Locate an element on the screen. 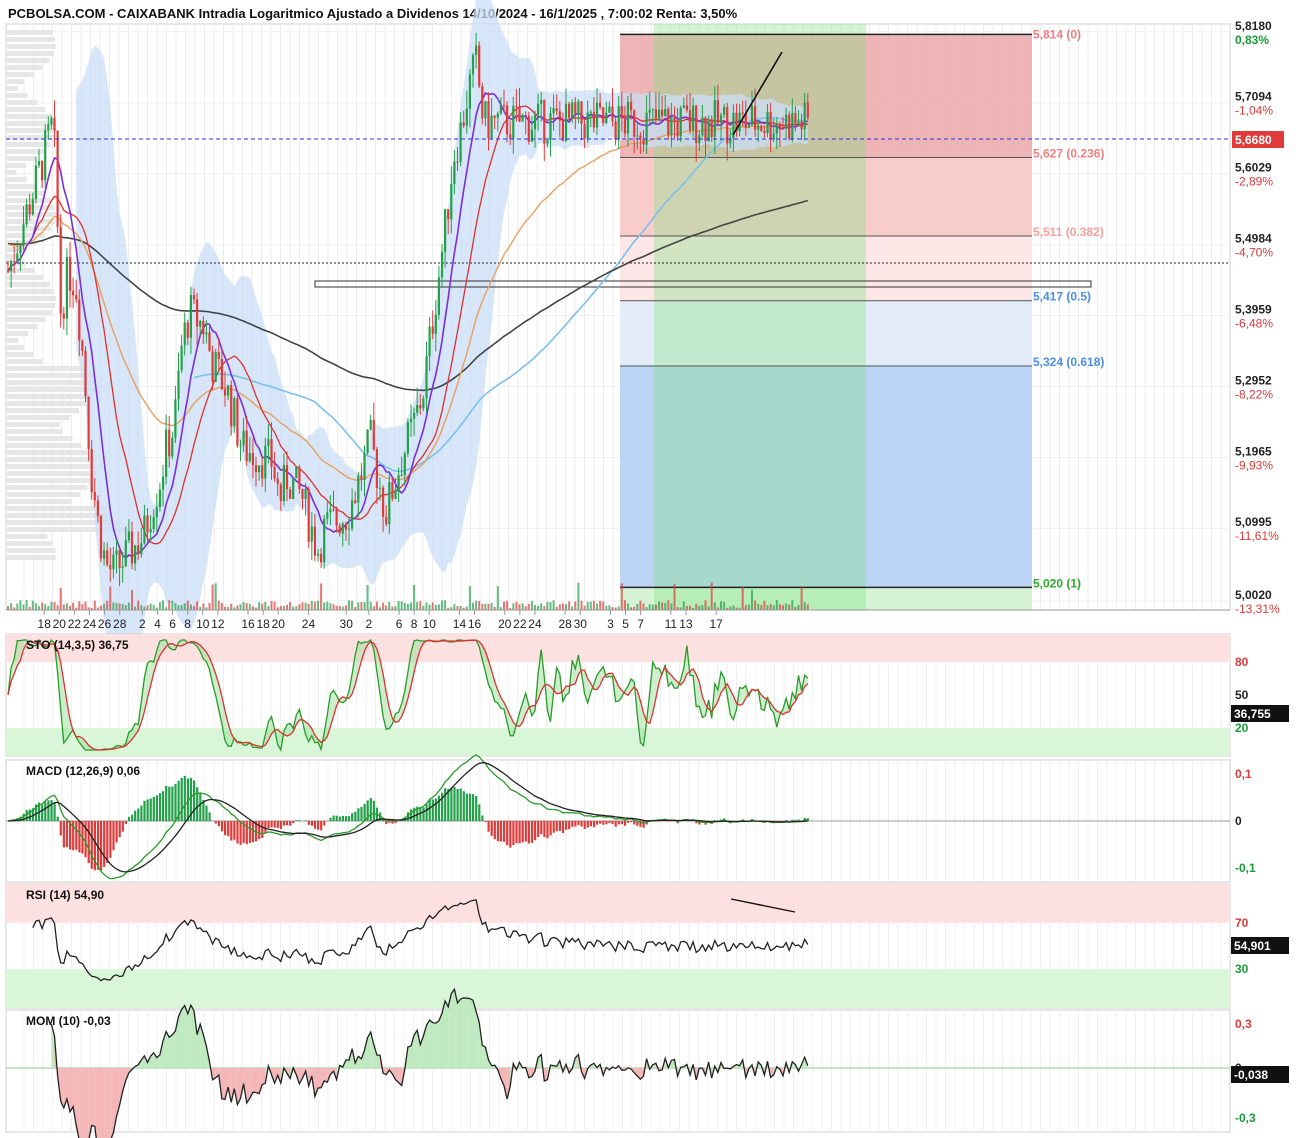 The height and width of the screenshot is (1138, 1298). fib-label: 5,814 (0) is located at coordinates (1057, 34).